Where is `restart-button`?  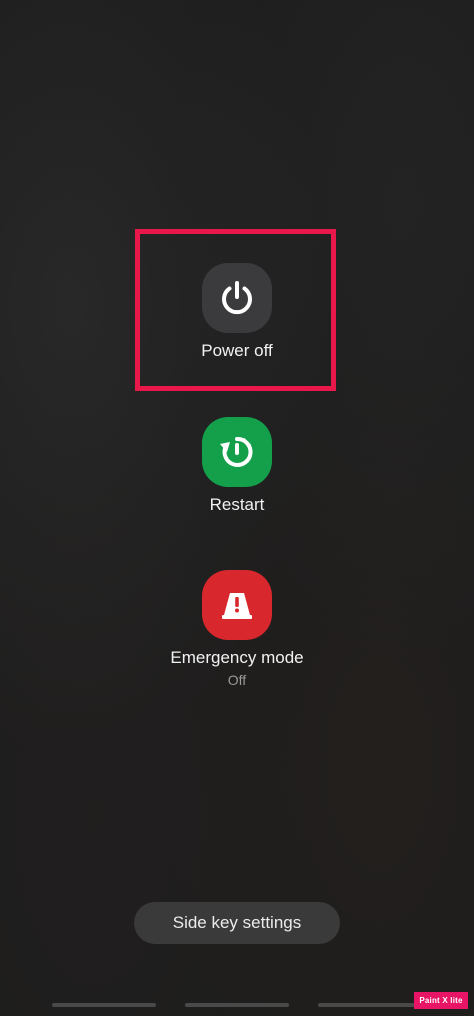
restart-button is located at coordinates (237, 452).